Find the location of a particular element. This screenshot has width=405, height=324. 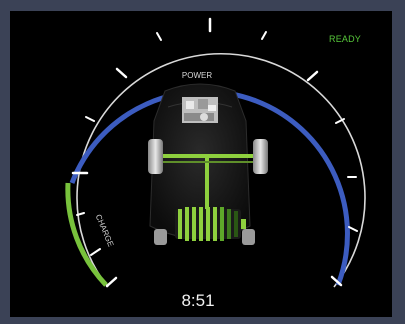

vehicle-top-view is located at coordinates (208, 164).